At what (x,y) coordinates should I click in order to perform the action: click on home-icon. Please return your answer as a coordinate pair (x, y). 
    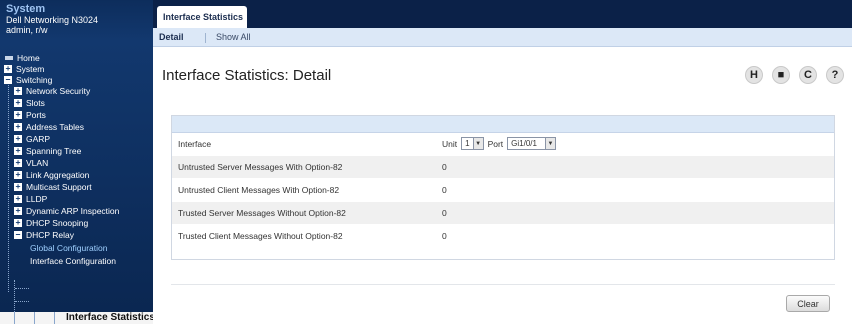
    Looking at the image, I should click on (9, 58).